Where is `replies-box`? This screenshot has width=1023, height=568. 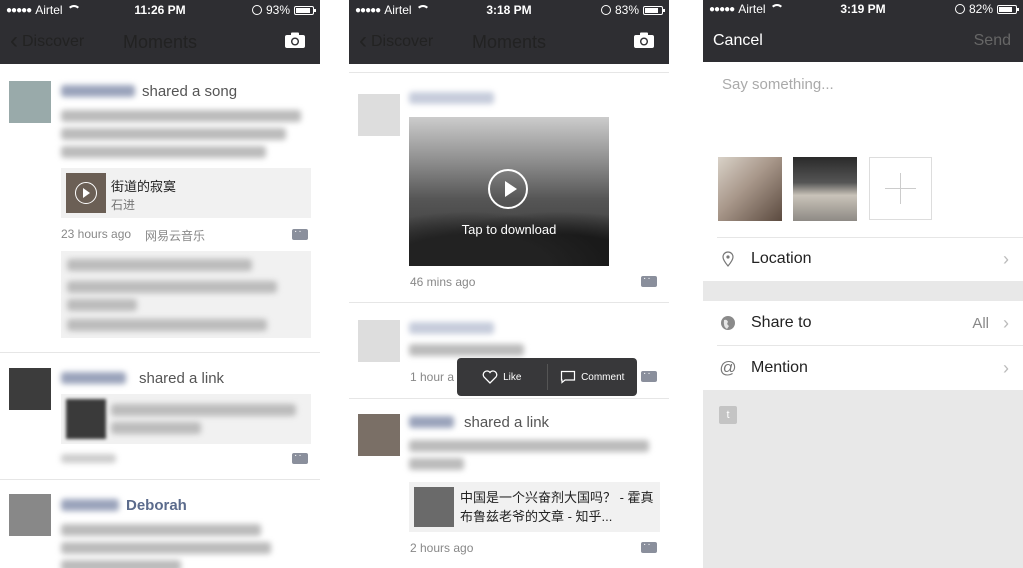 replies-box is located at coordinates (186, 294).